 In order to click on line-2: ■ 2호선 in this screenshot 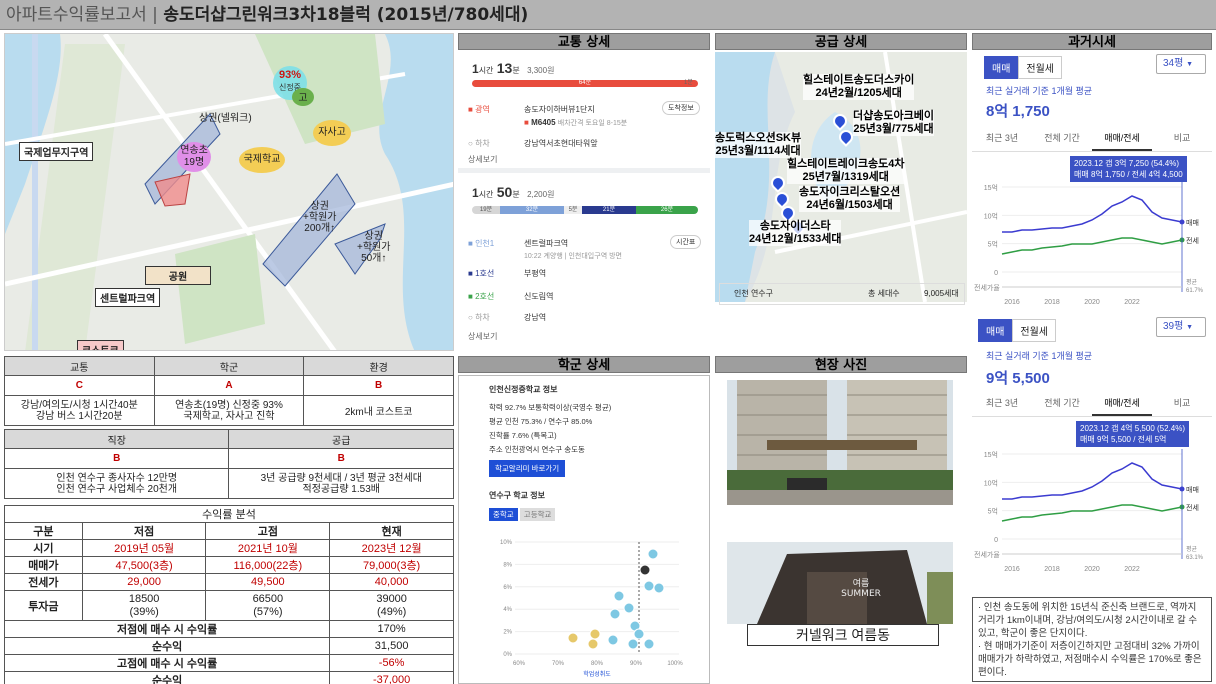, I will do `click(481, 296)`.